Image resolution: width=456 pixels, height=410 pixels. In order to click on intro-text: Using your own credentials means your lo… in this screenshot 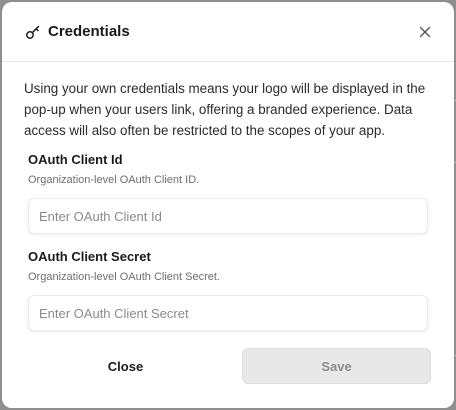, I will do `click(225, 109)`.